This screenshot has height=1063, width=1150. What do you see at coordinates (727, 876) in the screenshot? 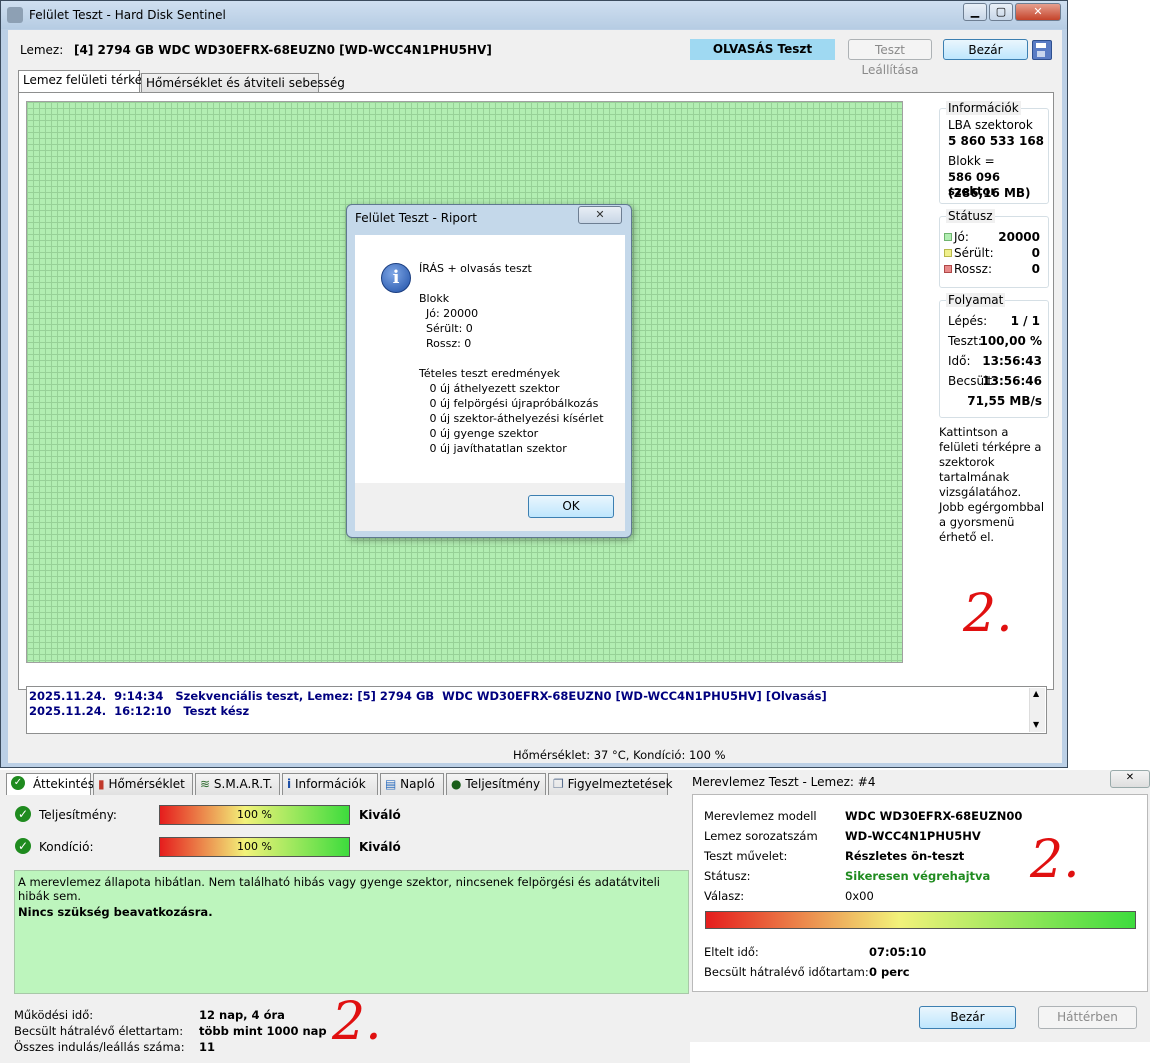
I see `test-status-label: Státusz:` at bounding box center [727, 876].